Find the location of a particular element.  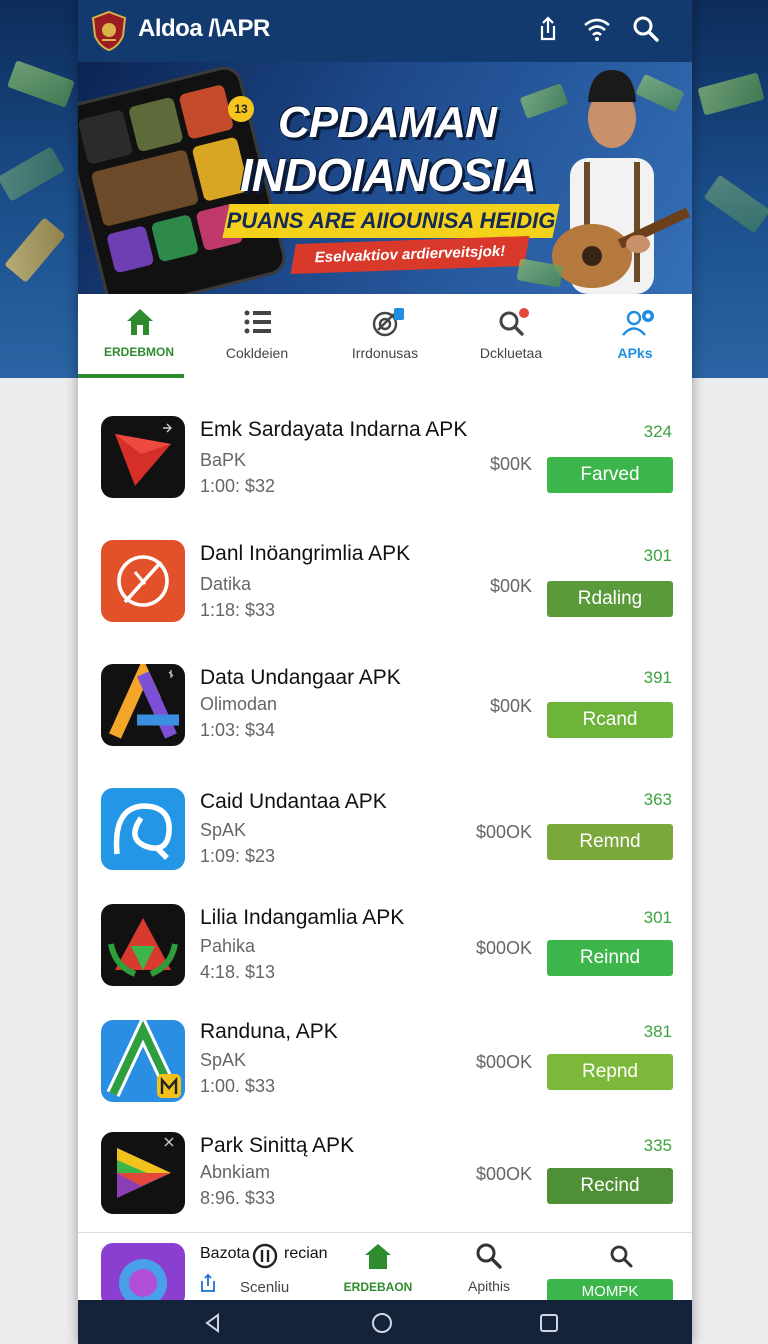

nav-label: Apithis is located at coordinates (489, 1286).